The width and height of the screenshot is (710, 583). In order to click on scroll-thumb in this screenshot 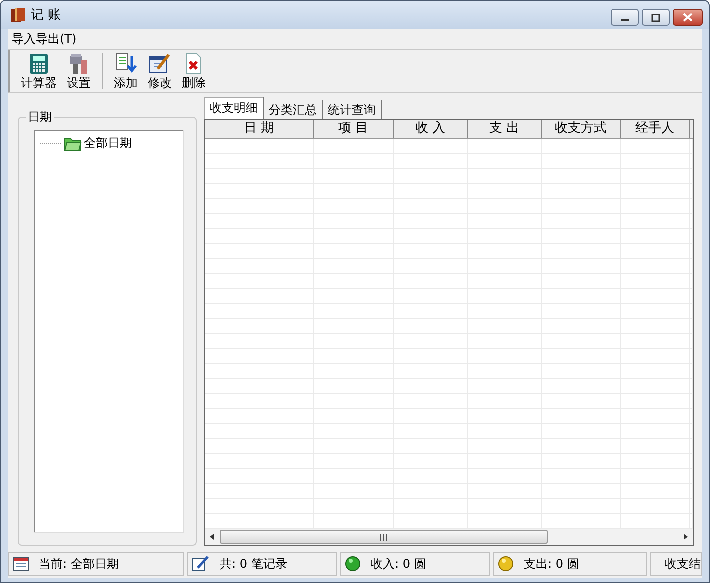, I will do `click(384, 537)`.